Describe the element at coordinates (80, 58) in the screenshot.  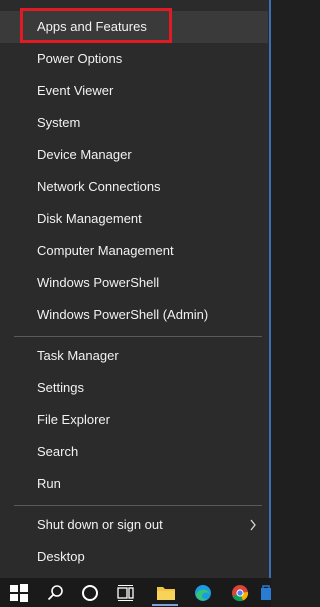
I see `menu-item-label: Power Options` at that location.